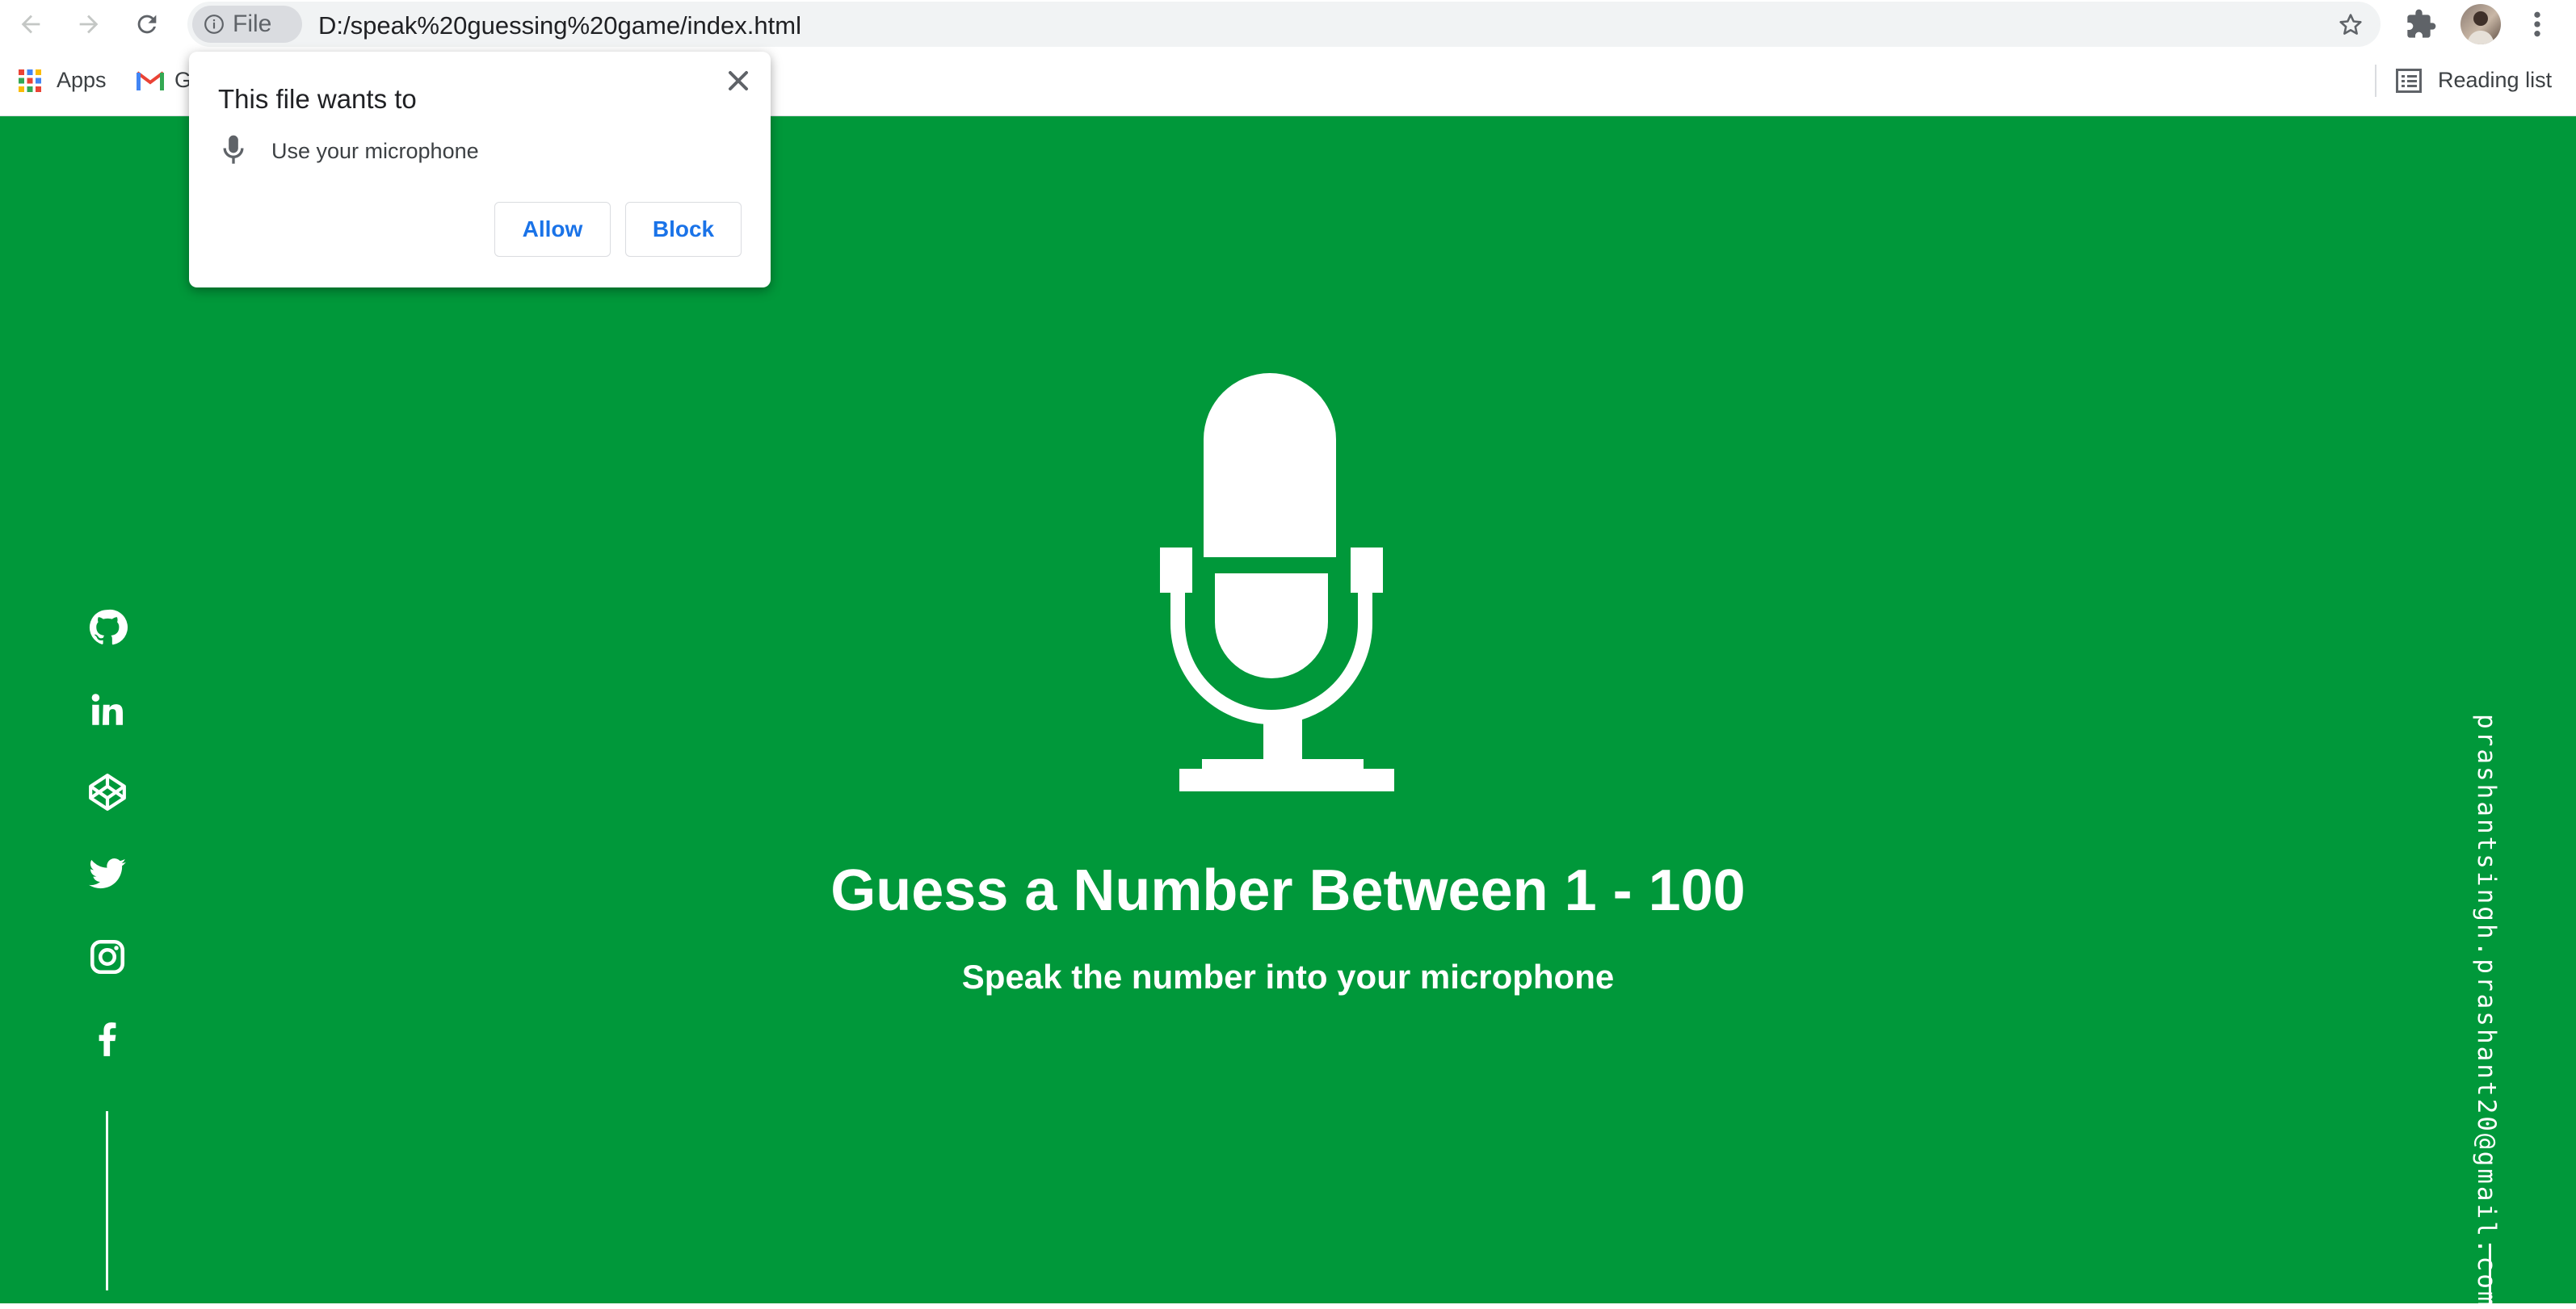 The width and height of the screenshot is (2576, 1309). I want to click on game-title: Guess a Number Between 1 - 100, so click(1288, 890).